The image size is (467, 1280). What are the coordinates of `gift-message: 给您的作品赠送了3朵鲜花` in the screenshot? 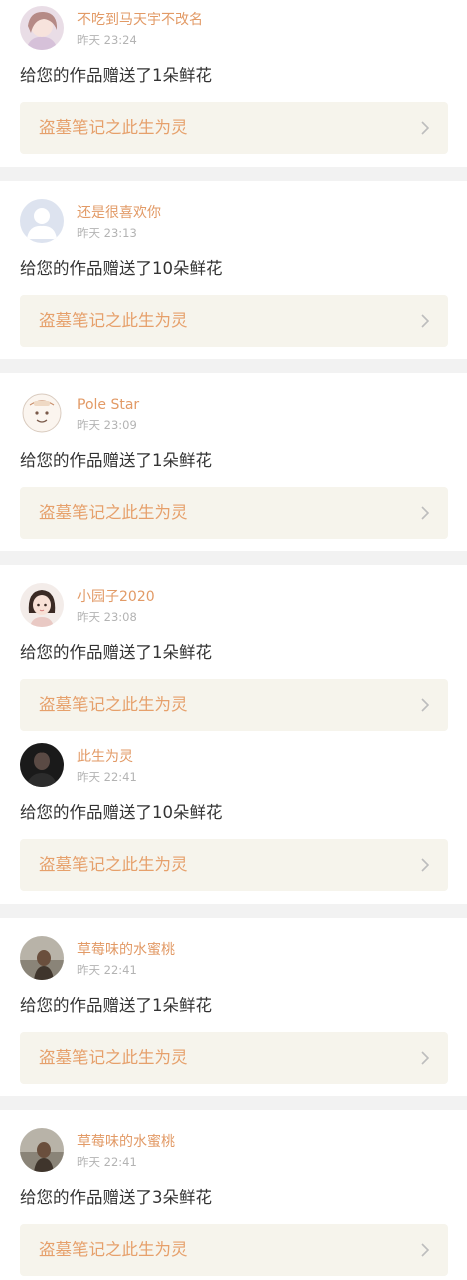 It's located at (116, 1197).